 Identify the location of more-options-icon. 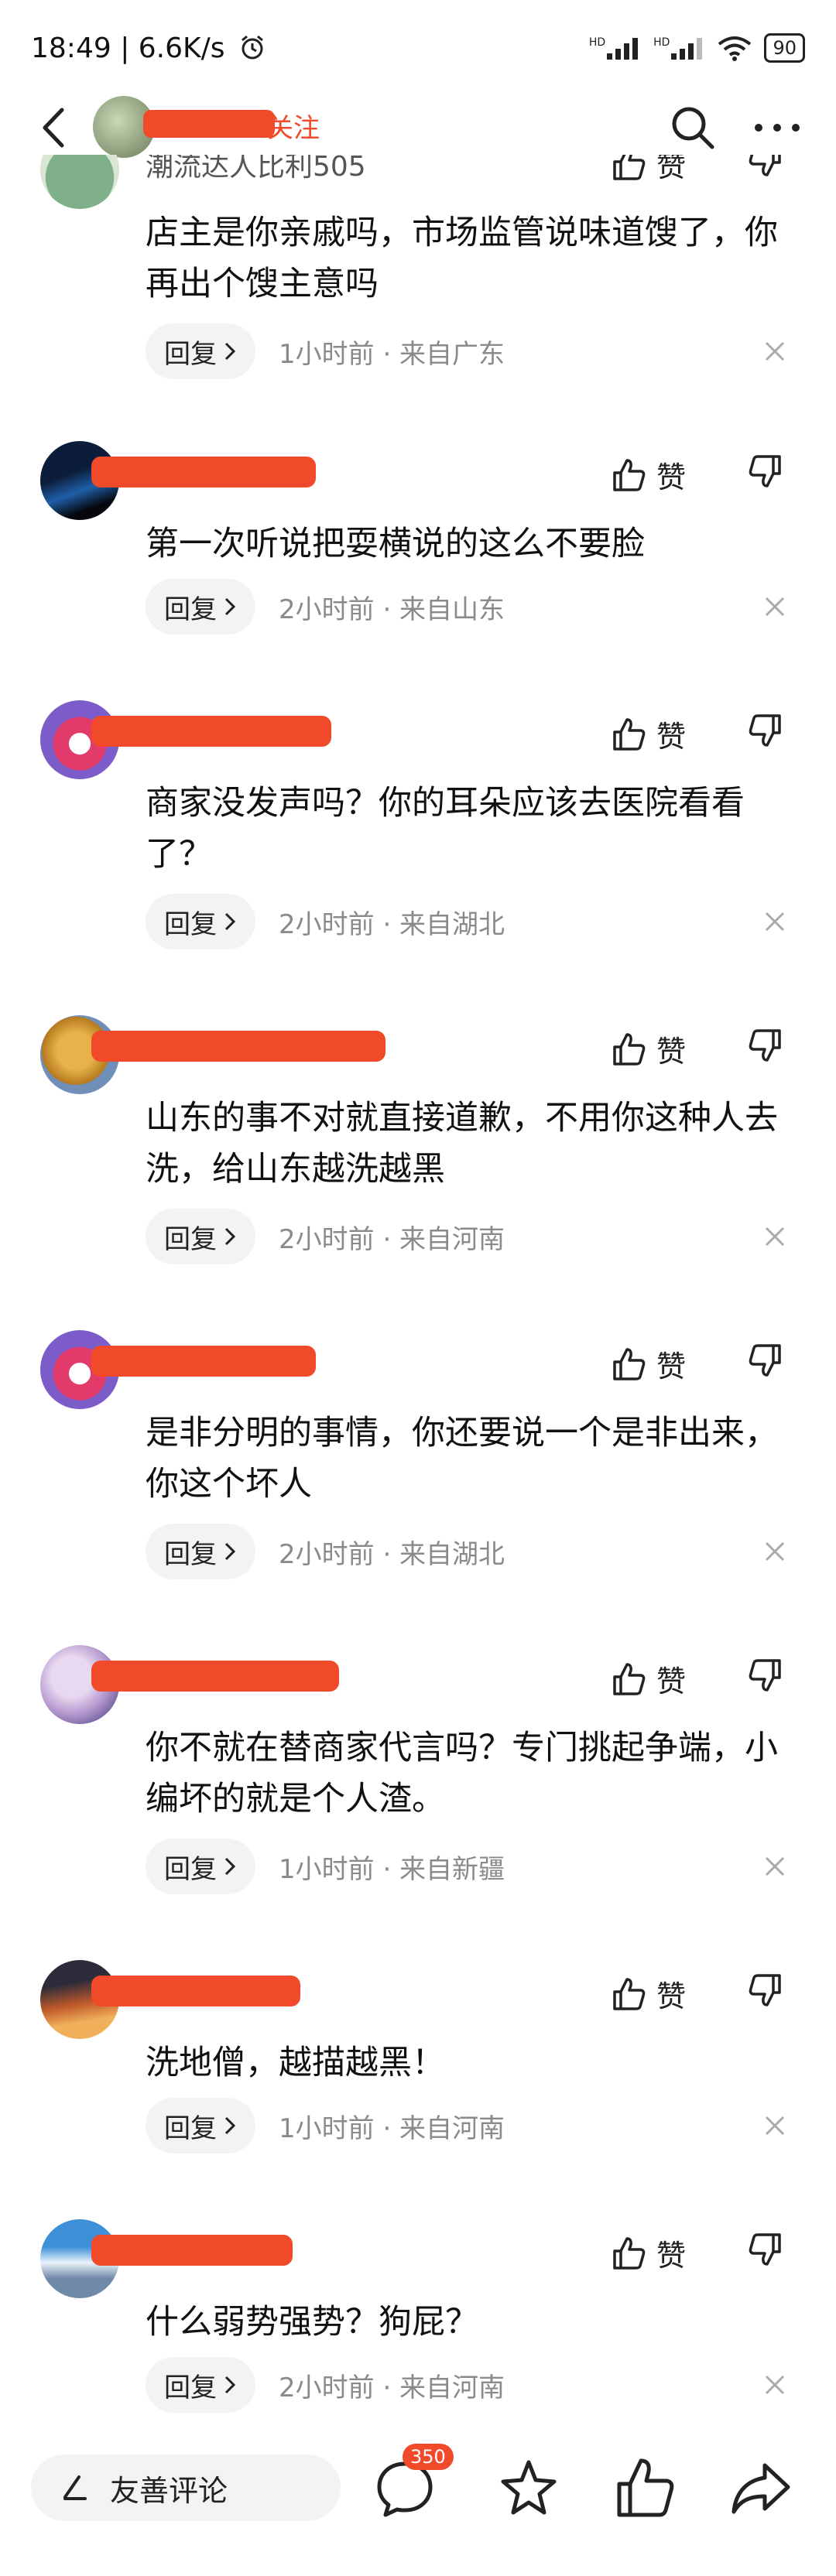
(777, 128).